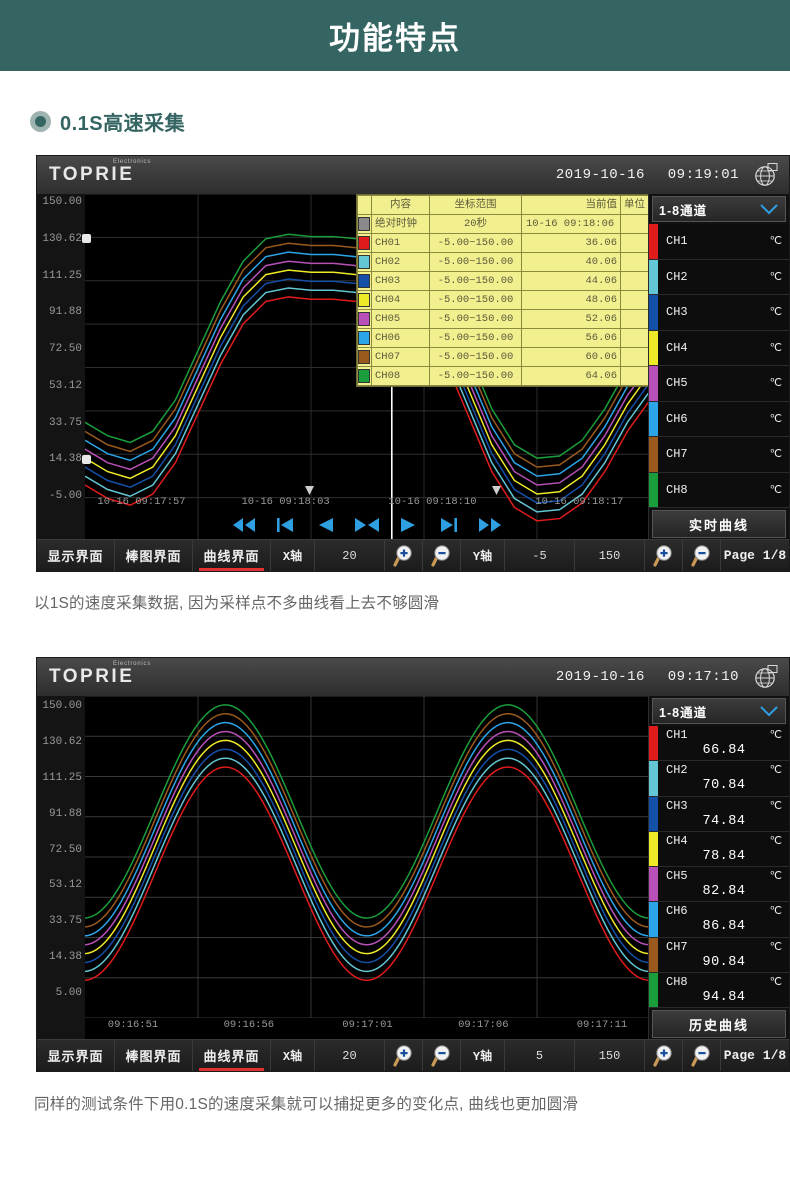 This screenshot has width=790, height=1196. I want to click on x-tick-label: 10-16 09:17:57, so click(141, 502).